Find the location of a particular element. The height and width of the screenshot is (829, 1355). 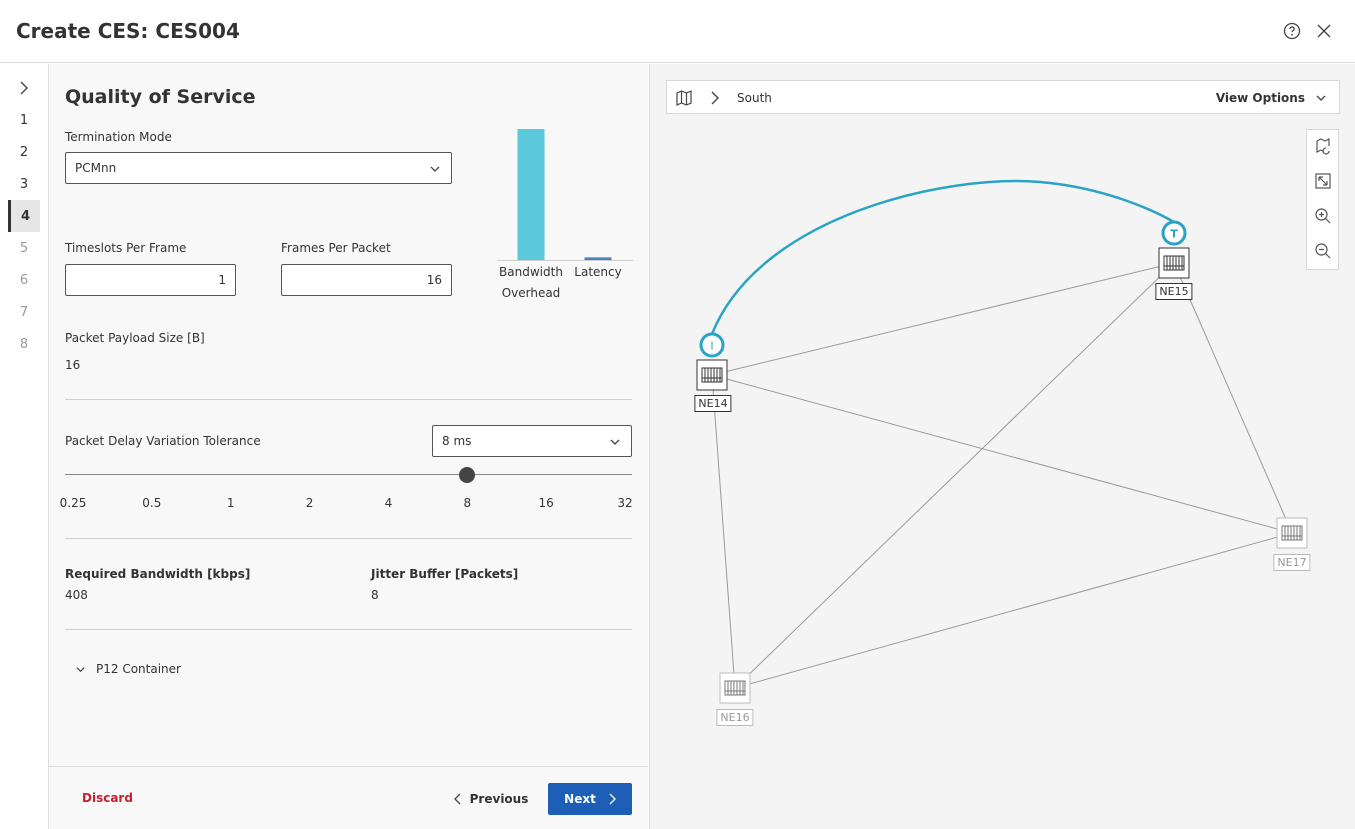

pdv-slider-track is located at coordinates (348, 474).